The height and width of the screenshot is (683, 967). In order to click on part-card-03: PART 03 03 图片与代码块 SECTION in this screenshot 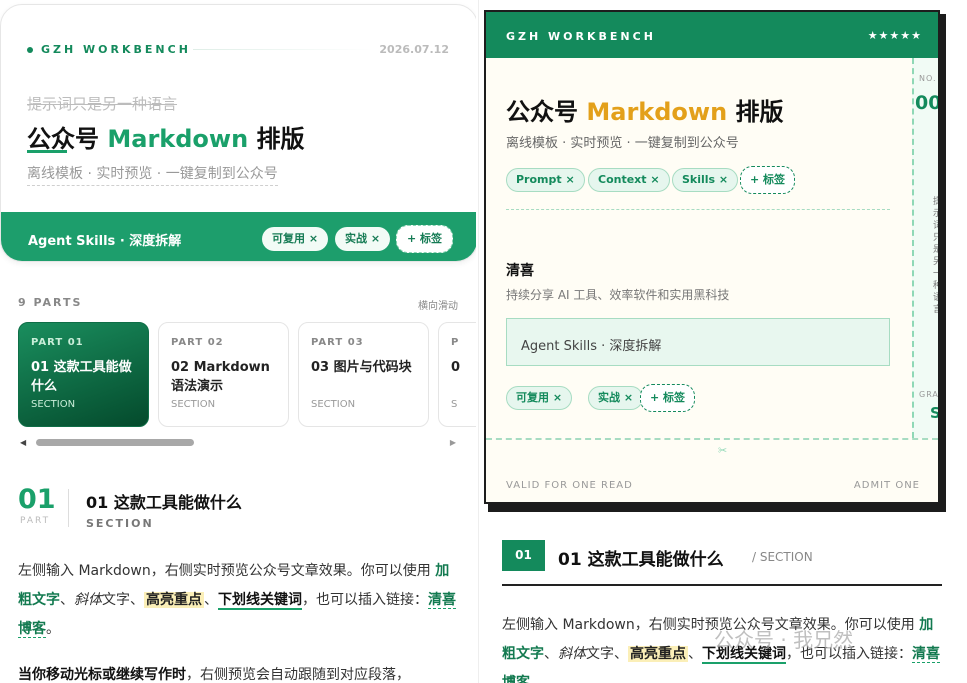, I will do `click(363, 374)`.